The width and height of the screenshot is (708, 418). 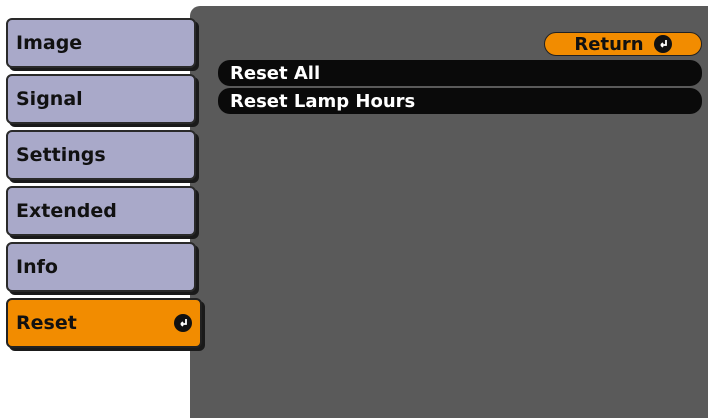 I want to click on tab-extended: Extended, so click(x=101, y=211).